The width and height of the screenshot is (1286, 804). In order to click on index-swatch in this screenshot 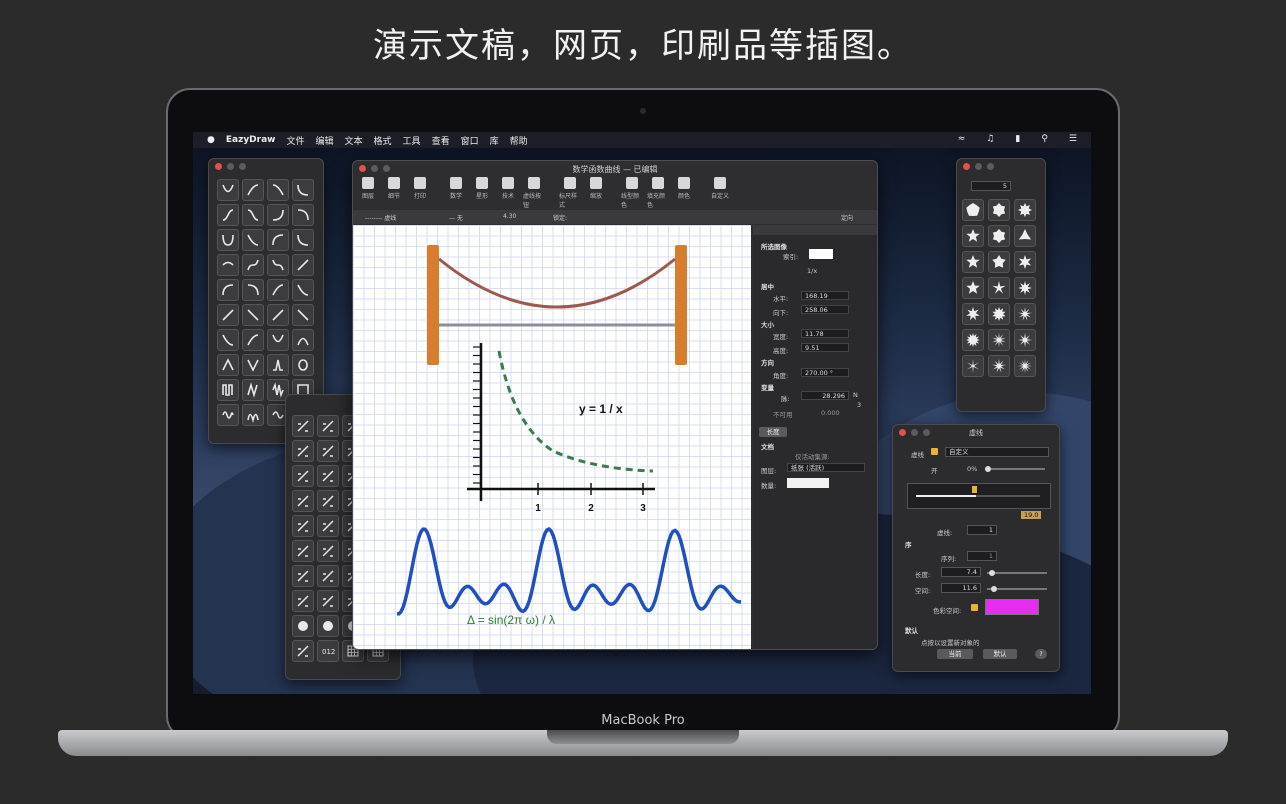, I will do `click(821, 254)`.